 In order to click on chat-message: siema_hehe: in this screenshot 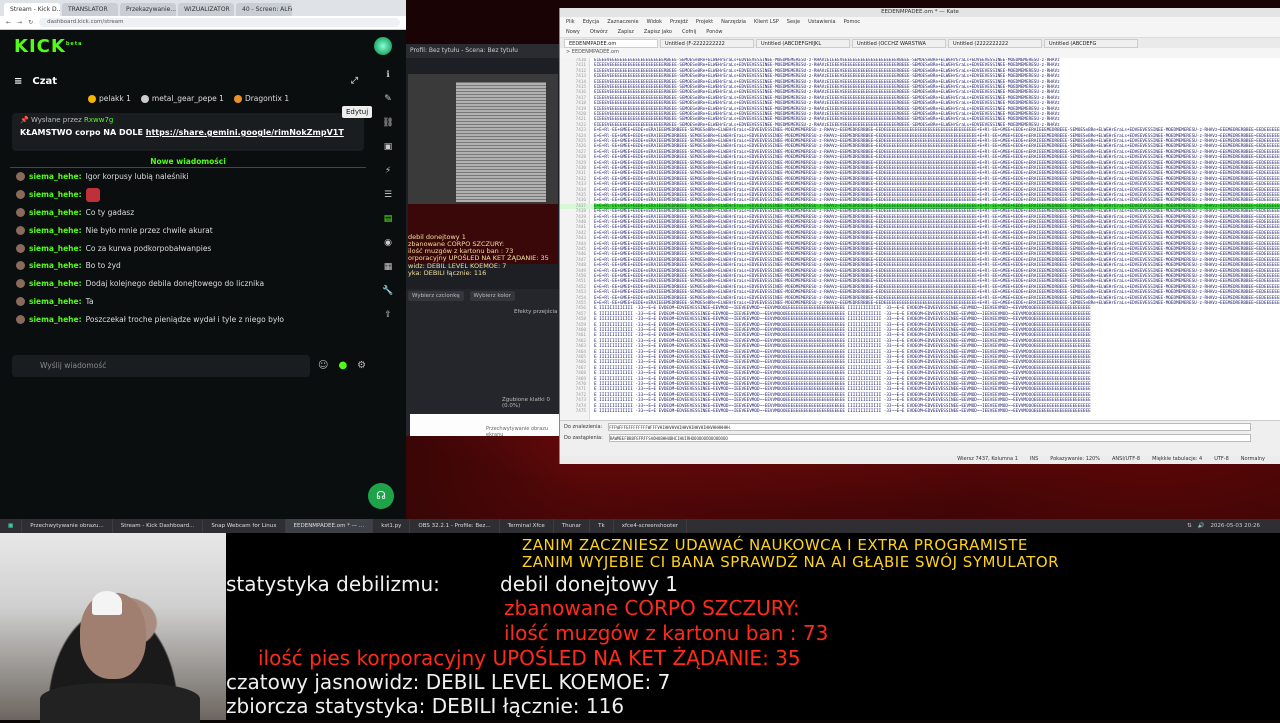, I will do `click(188, 195)`.